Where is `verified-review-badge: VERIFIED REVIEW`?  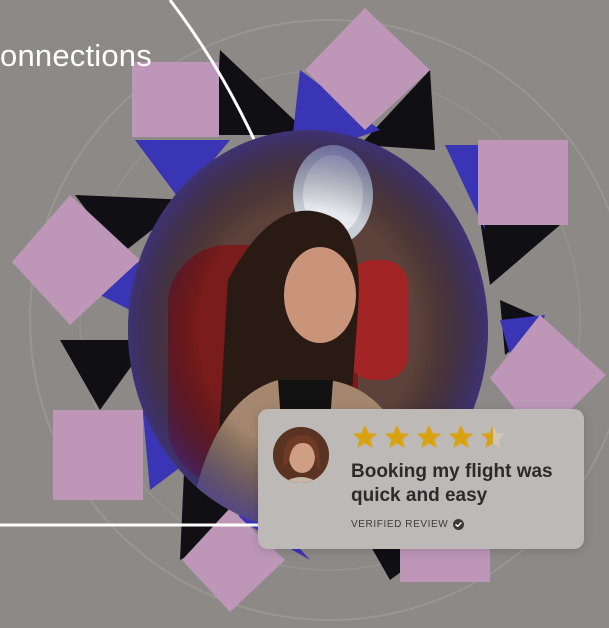 verified-review-badge: VERIFIED REVIEW is located at coordinates (408, 524).